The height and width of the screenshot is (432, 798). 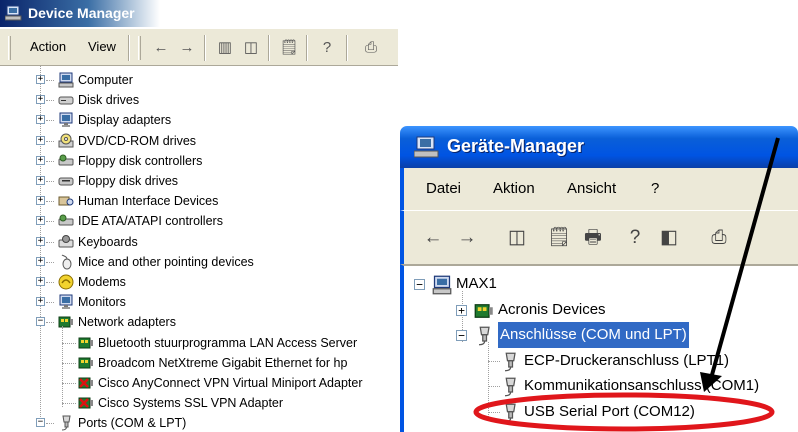 What do you see at coordinates (514, 188) in the screenshot?
I see `menu-aktion: Aktion` at bounding box center [514, 188].